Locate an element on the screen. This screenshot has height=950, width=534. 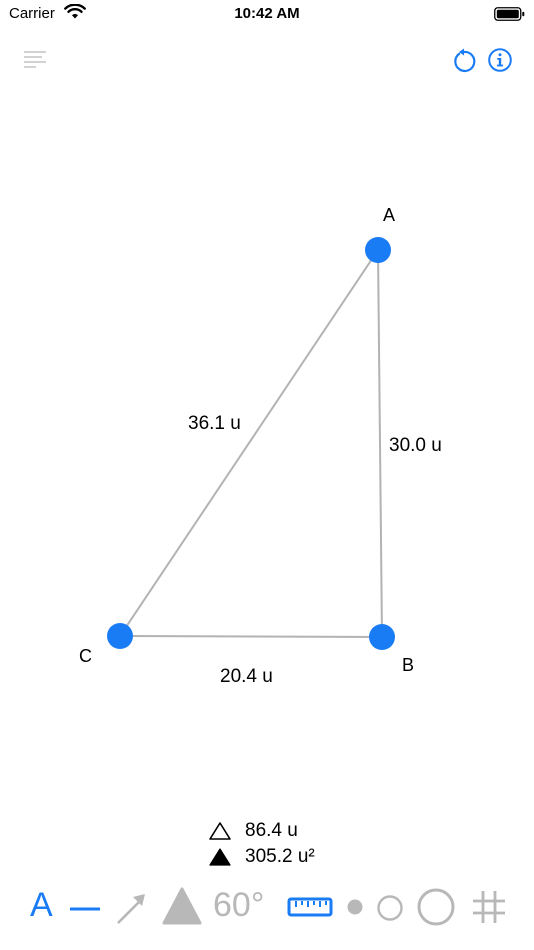
perimeter-row: 86.4 u is located at coordinates (288, 831).